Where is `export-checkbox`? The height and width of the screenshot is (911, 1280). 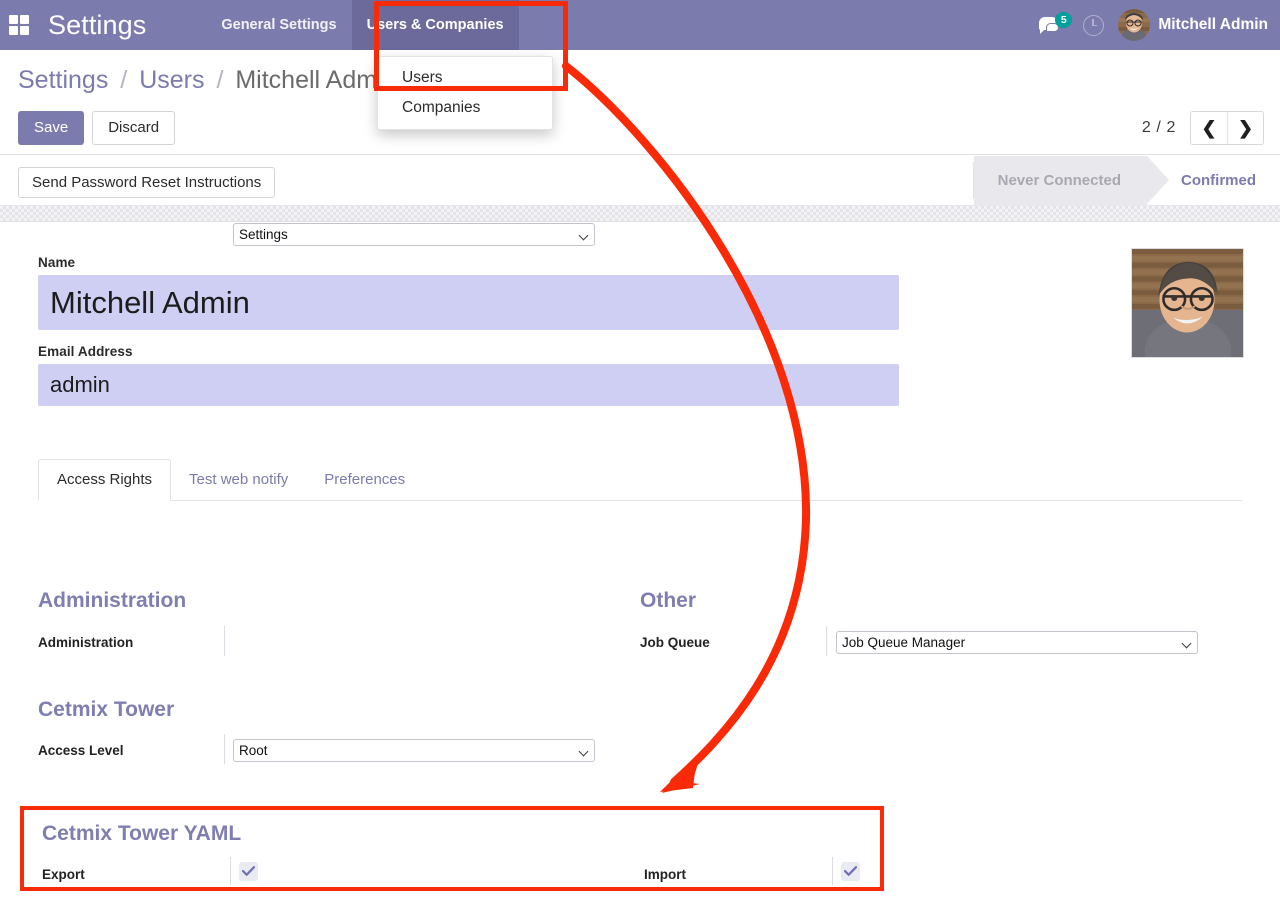 export-checkbox is located at coordinates (248, 871).